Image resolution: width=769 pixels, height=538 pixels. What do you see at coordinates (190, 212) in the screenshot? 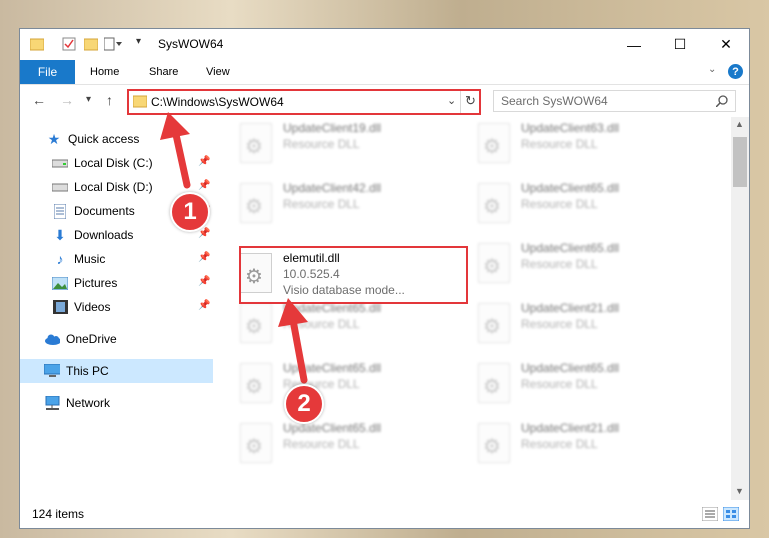
I see `step-badge-1: 1` at bounding box center [190, 212].